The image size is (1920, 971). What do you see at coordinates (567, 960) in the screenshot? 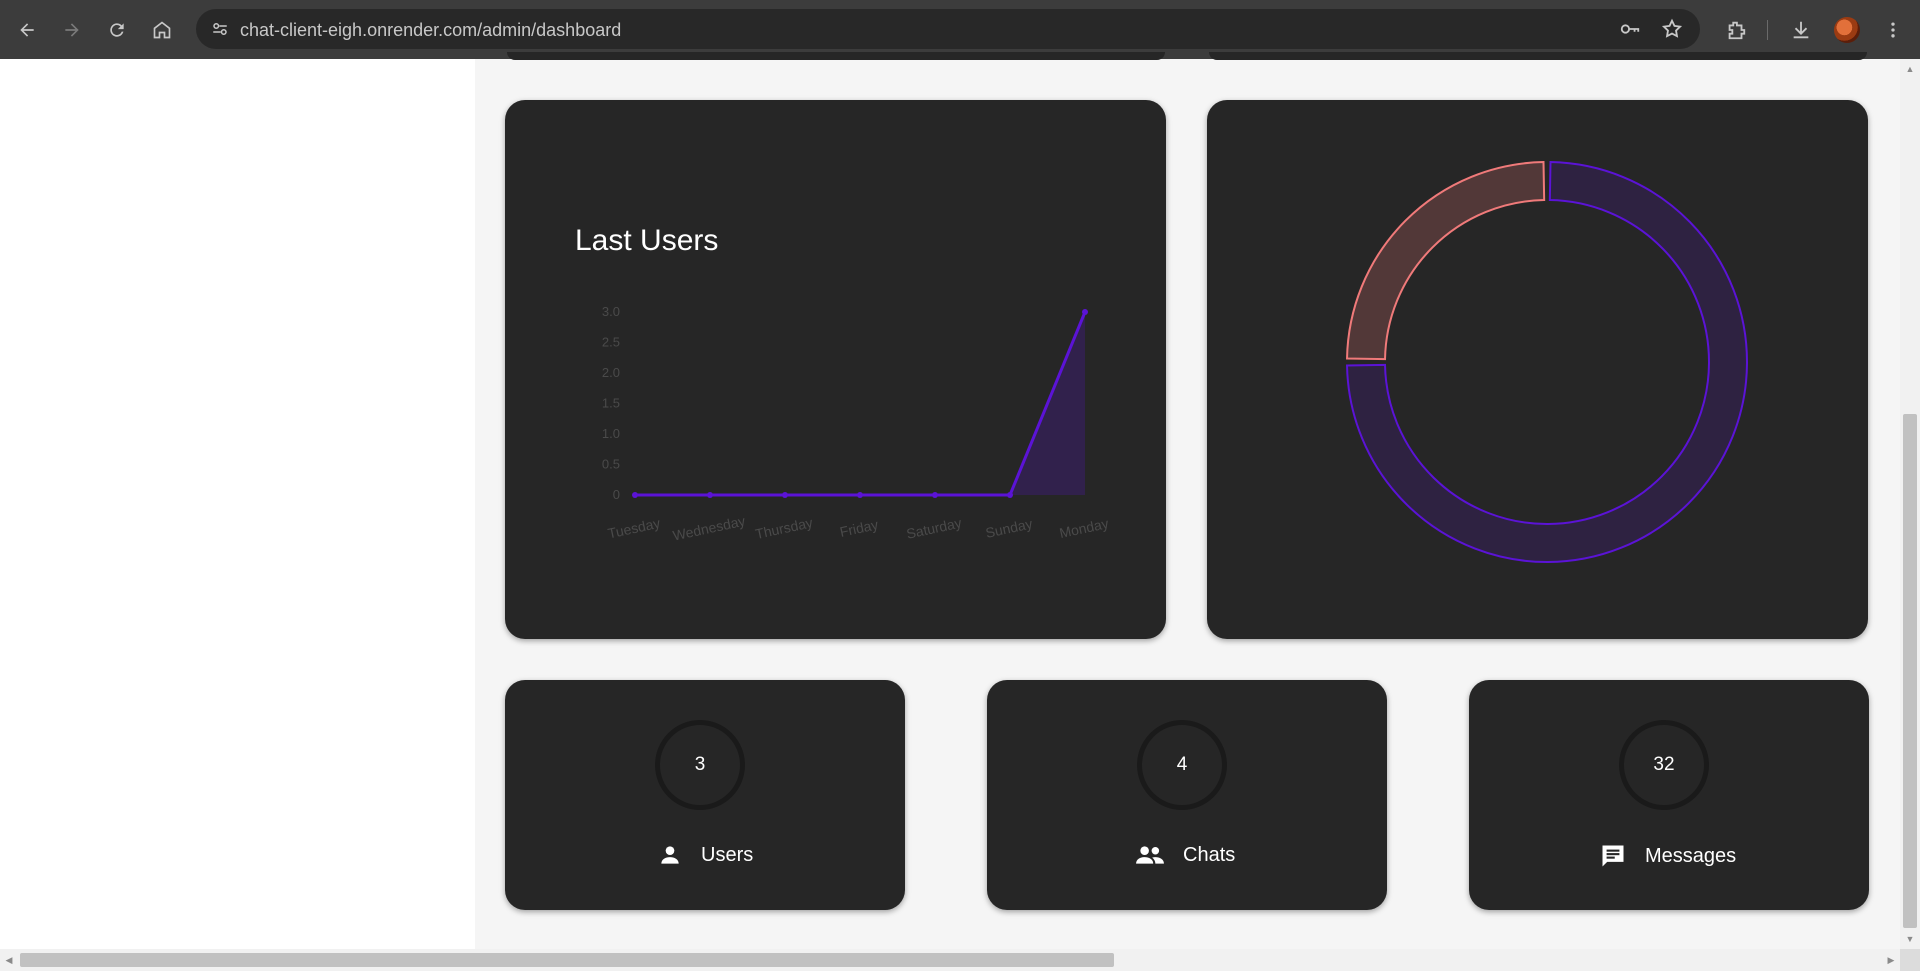
I see `horizontal-scroll-thumb` at bounding box center [567, 960].